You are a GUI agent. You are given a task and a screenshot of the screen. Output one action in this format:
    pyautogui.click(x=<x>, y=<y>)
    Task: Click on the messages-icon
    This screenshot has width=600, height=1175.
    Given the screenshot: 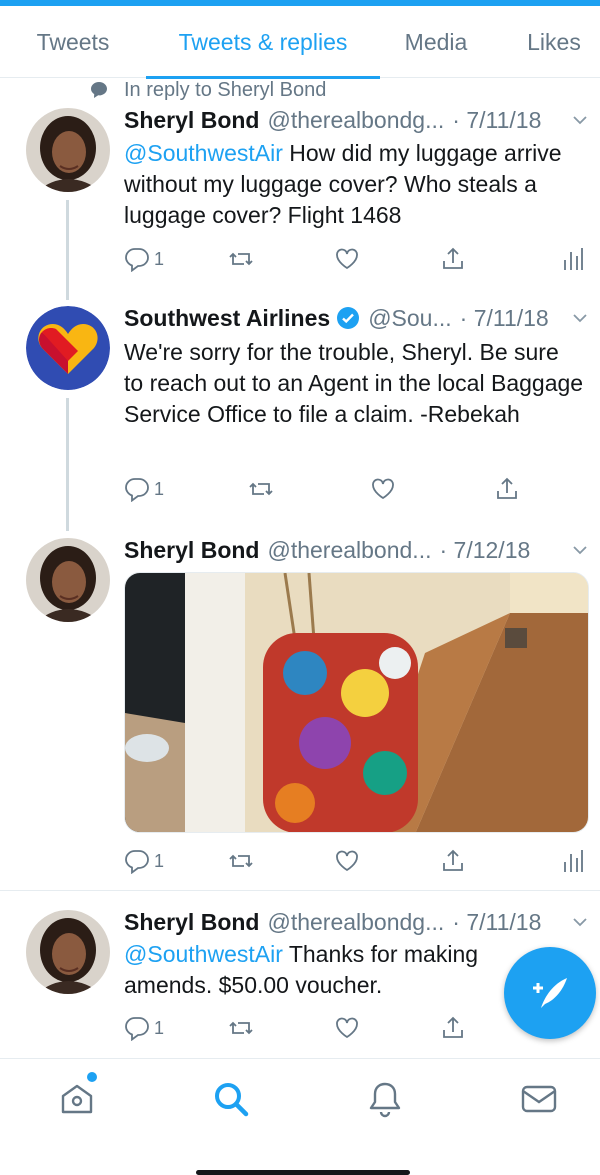 What is the action you would take?
    pyautogui.click(x=539, y=1099)
    